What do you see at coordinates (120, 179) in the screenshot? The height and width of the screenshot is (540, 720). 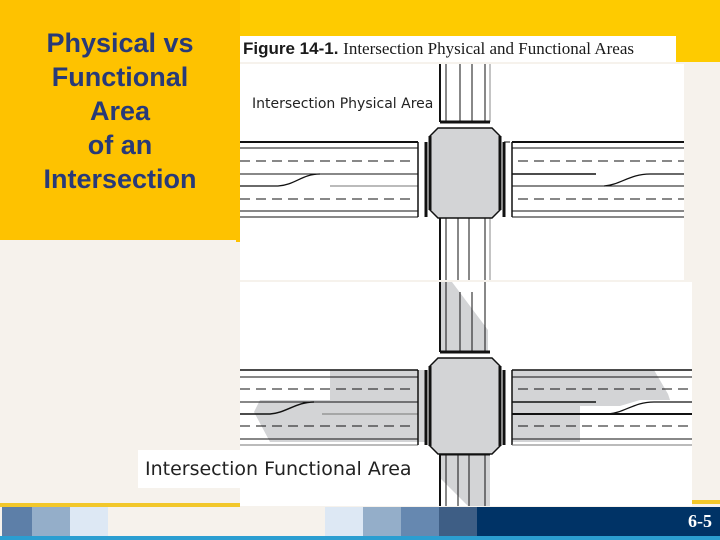 I see `slide-title-line: Intersection` at bounding box center [120, 179].